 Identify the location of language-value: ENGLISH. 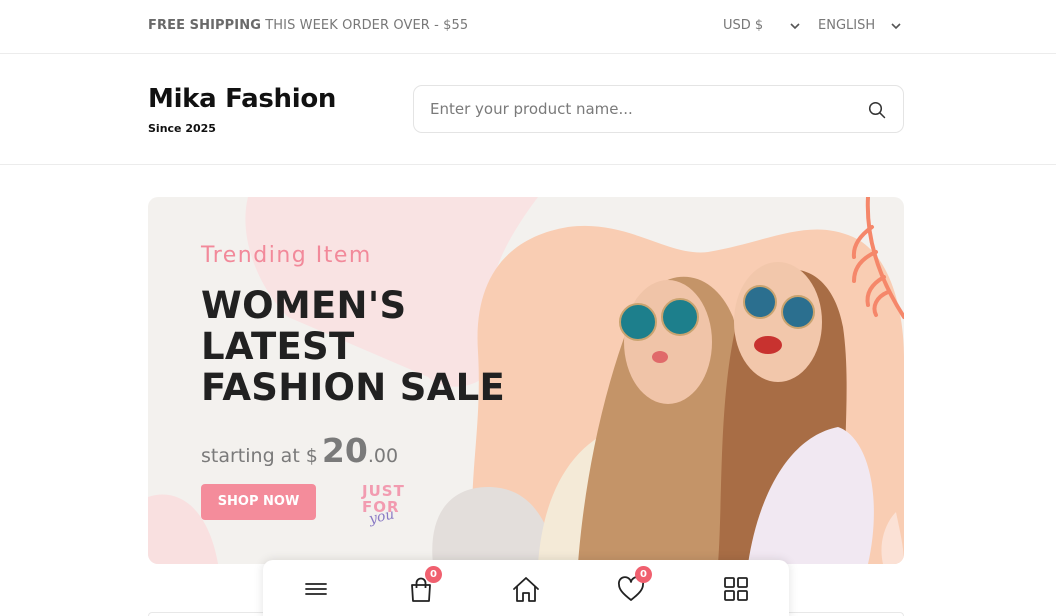
(847, 25).